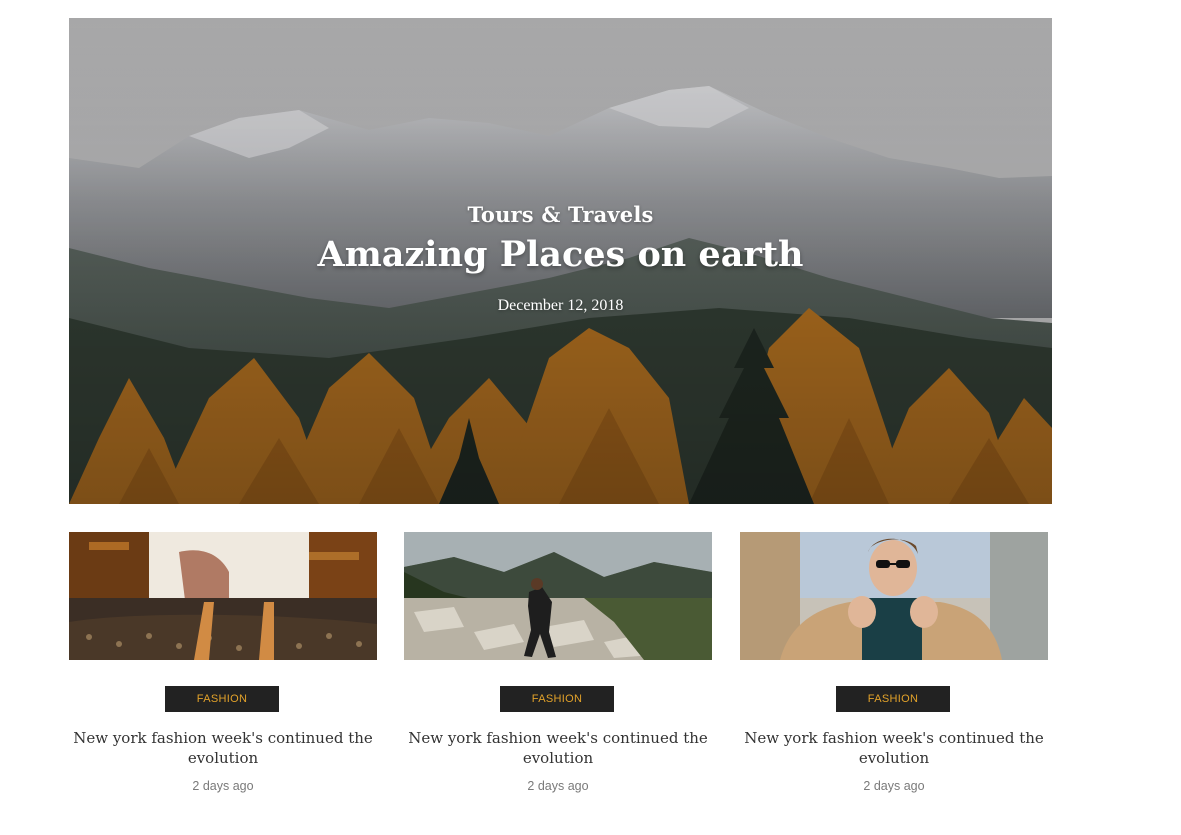  I want to click on man-in-coat-image, so click(894, 596).